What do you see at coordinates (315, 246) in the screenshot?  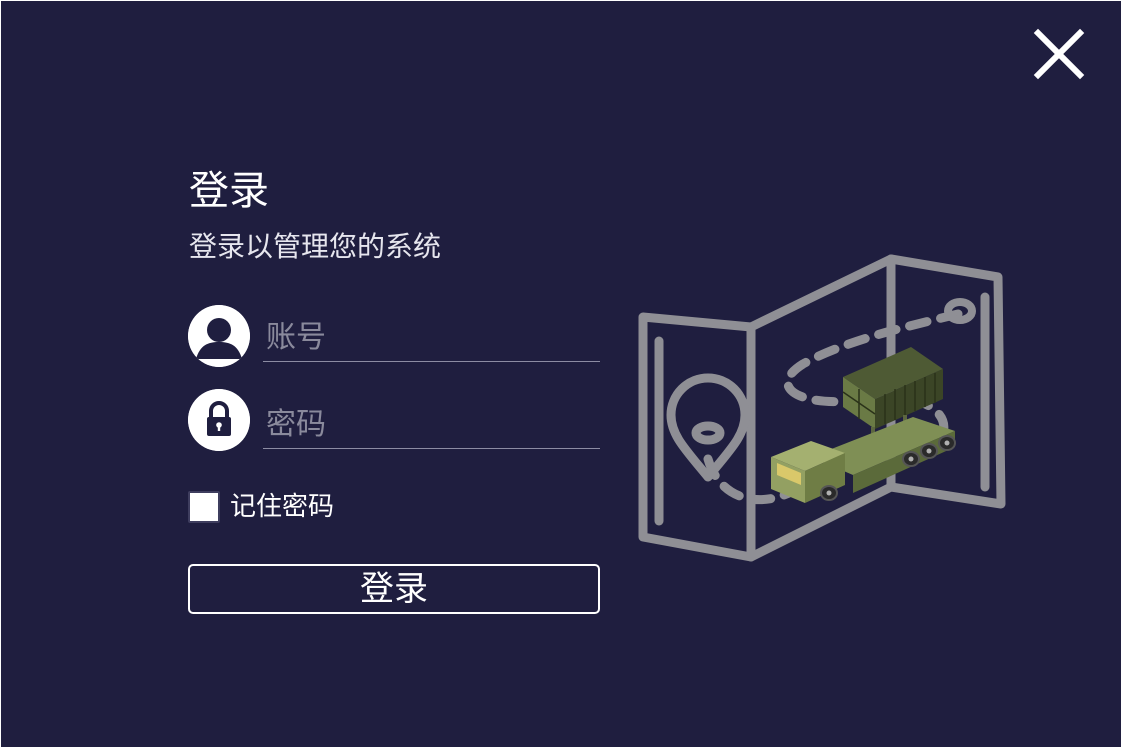 I see `page-subtitle: 登录以管理您的系统` at bounding box center [315, 246].